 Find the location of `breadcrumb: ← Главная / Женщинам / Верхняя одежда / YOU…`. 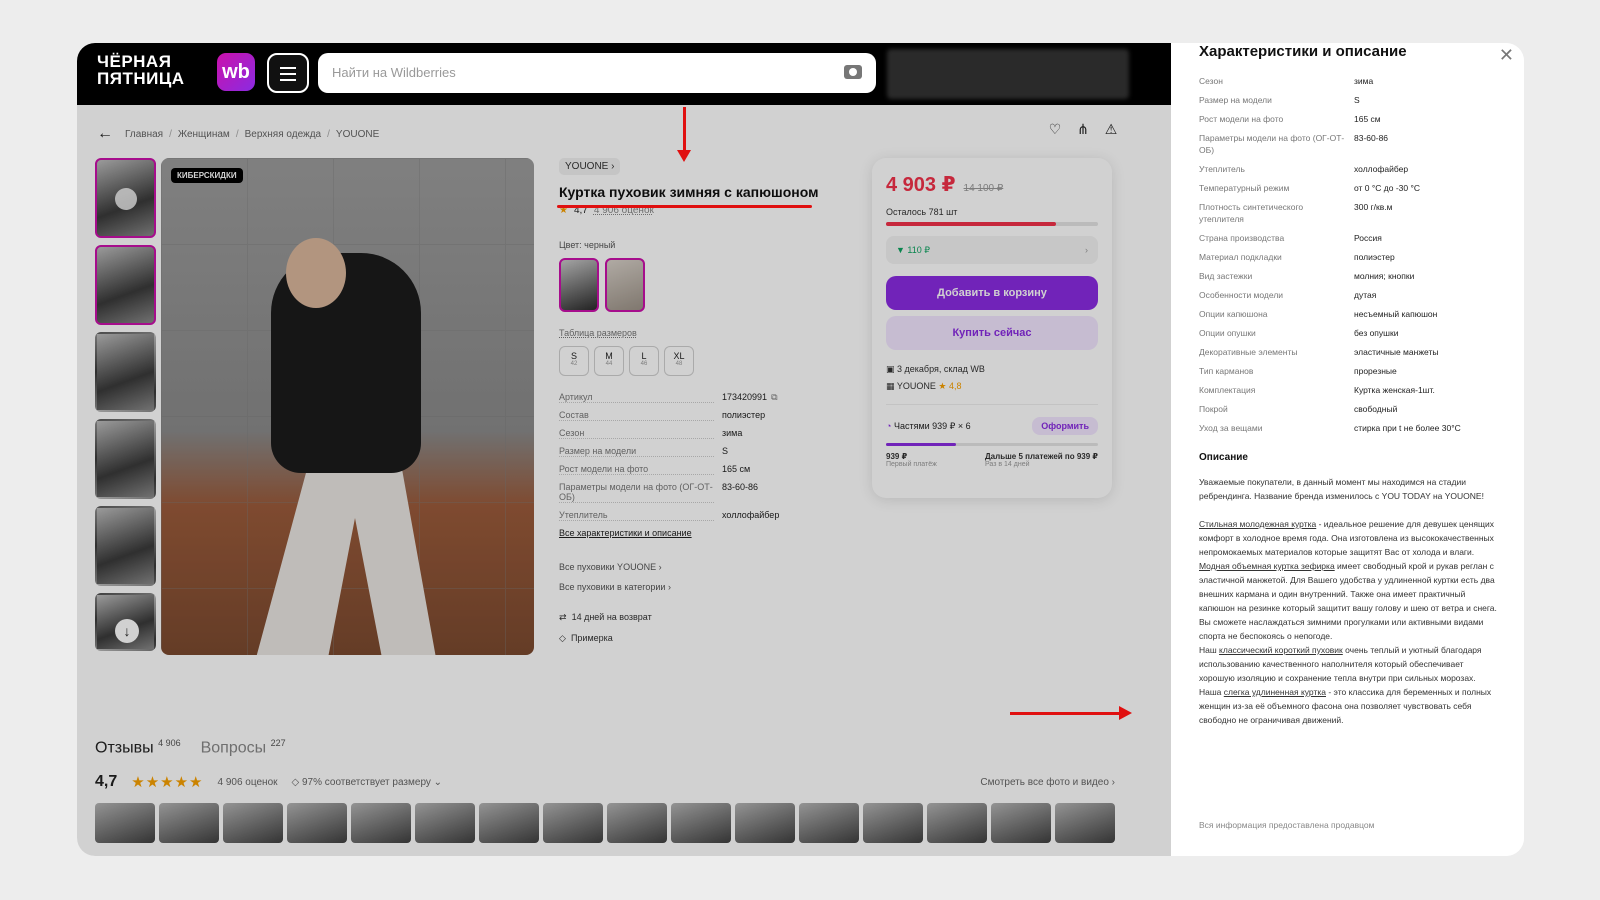

breadcrumb: ← Главная / Женщинам / Верхняя одежда / YOU… is located at coordinates (238, 134).